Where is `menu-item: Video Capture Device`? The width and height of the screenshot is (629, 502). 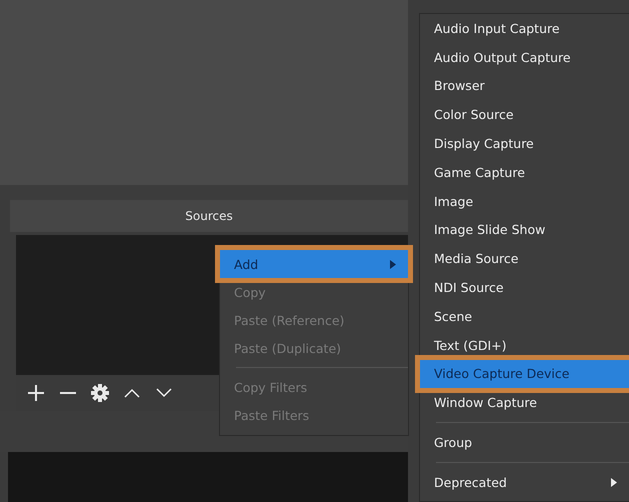
menu-item: Video Capture Device is located at coordinates (524, 374).